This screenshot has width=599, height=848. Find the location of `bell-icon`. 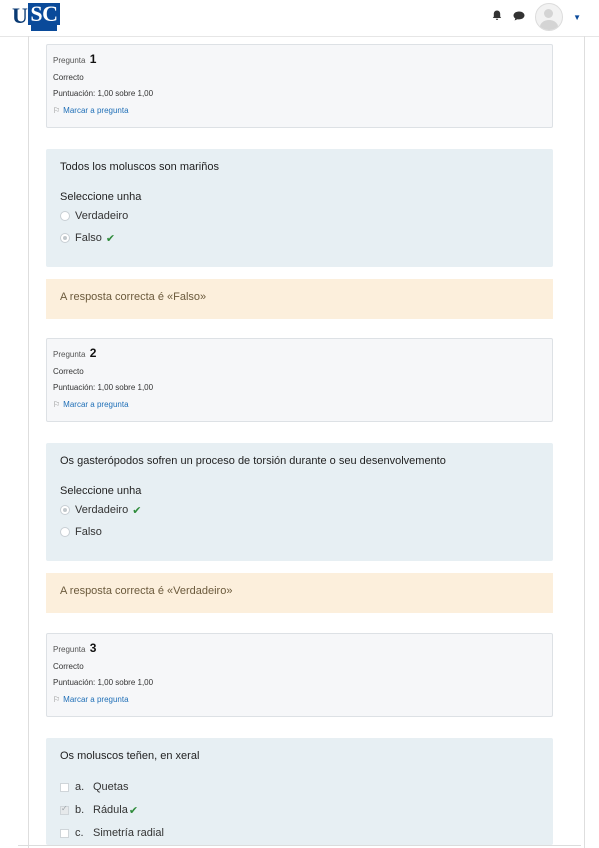

bell-icon is located at coordinates (497, 17).